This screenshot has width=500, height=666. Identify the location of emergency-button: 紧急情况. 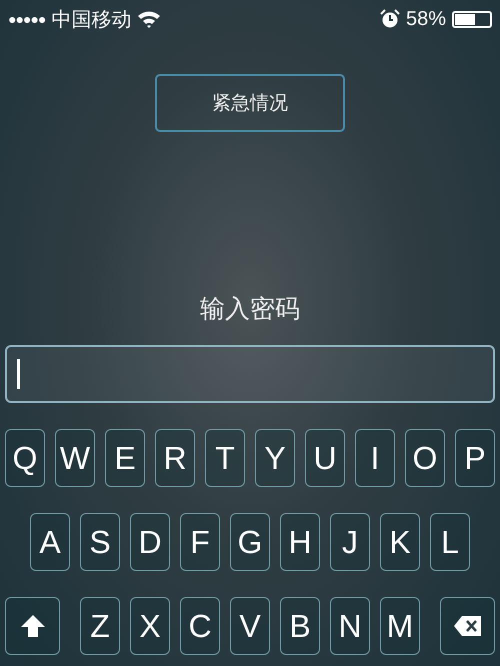
(250, 103).